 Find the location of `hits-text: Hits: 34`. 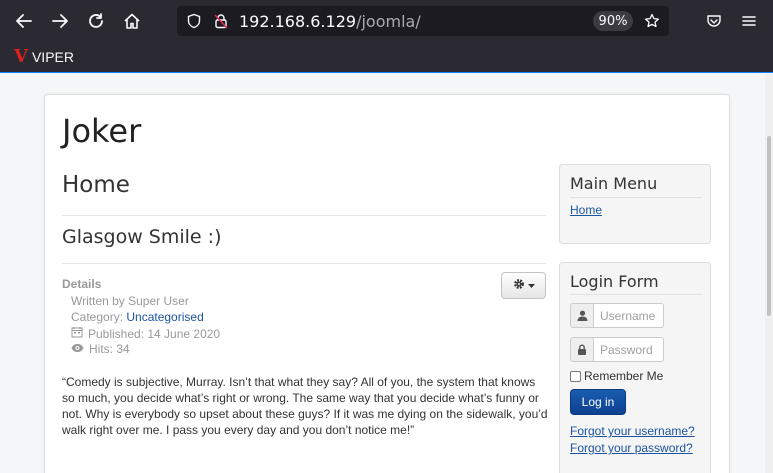

hits-text: Hits: 34 is located at coordinates (109, 349).